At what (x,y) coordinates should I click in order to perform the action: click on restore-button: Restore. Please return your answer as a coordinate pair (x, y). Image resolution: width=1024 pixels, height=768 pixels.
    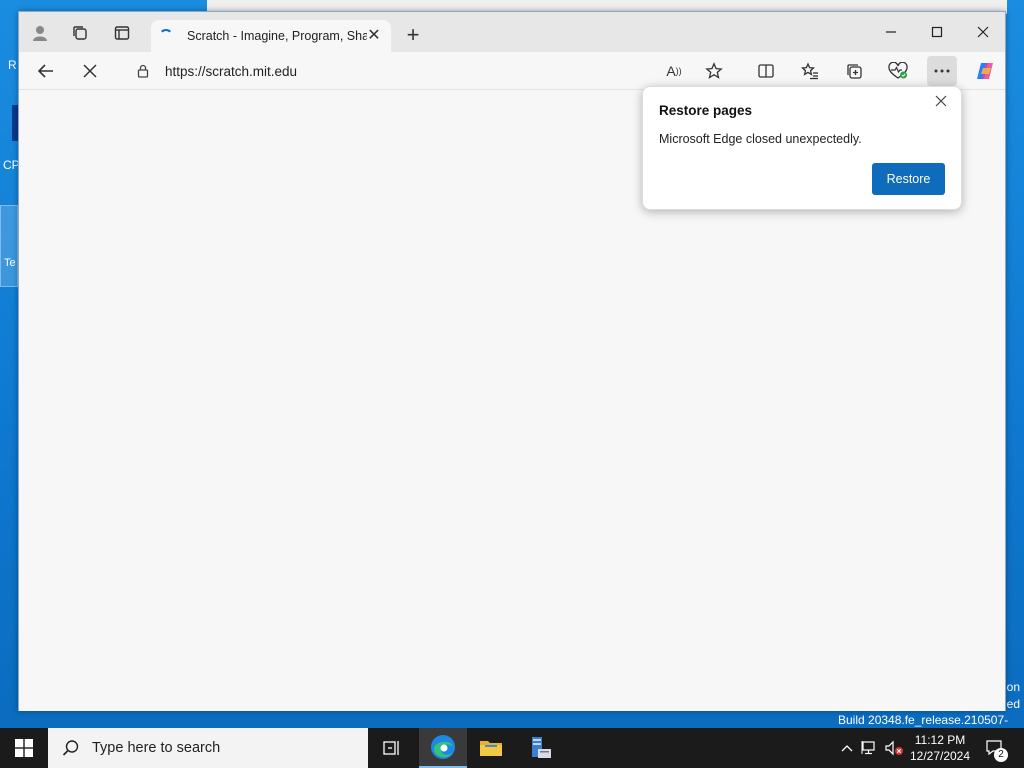
    Looking at the image, I should click on (908, 179).